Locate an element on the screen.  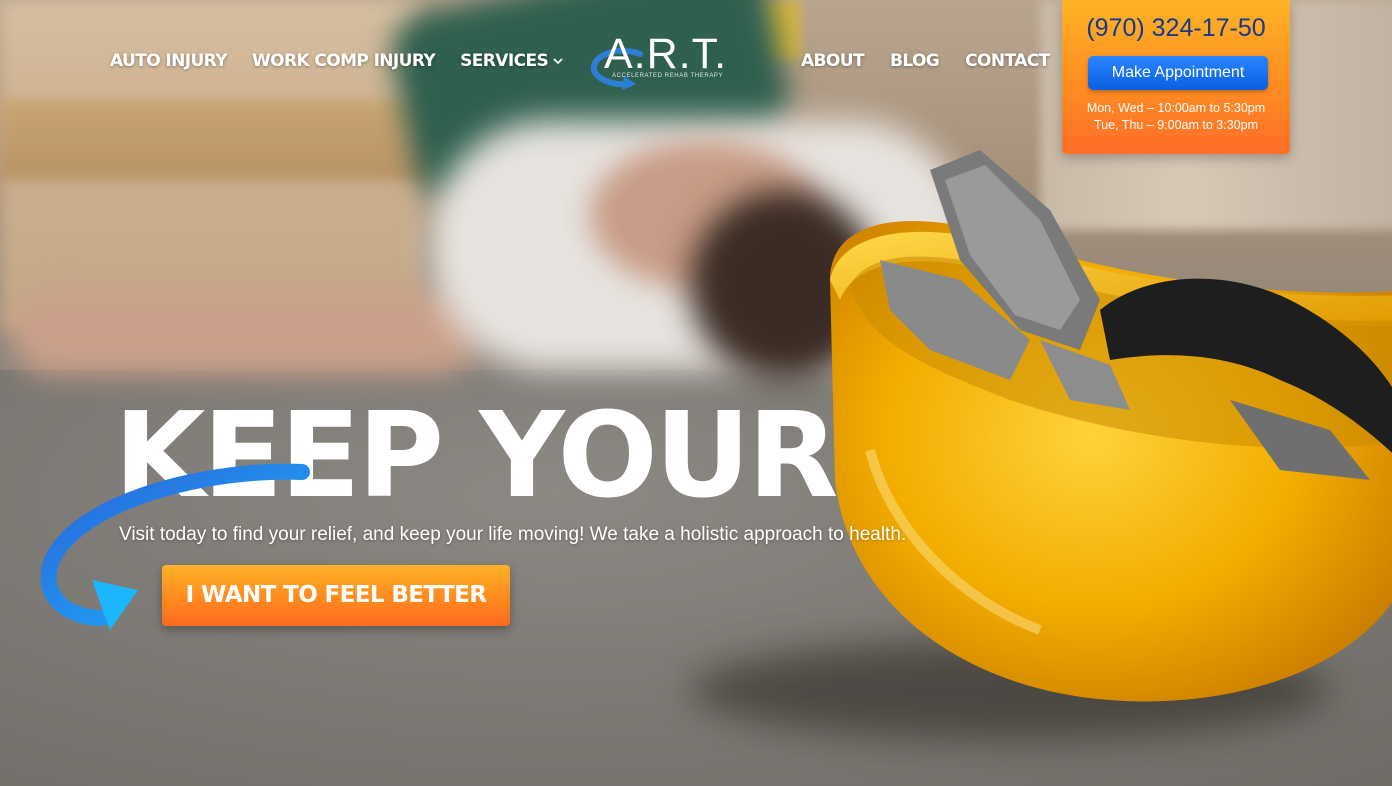
nav-contact: CONTACT is located at coordinates (1007, 61).